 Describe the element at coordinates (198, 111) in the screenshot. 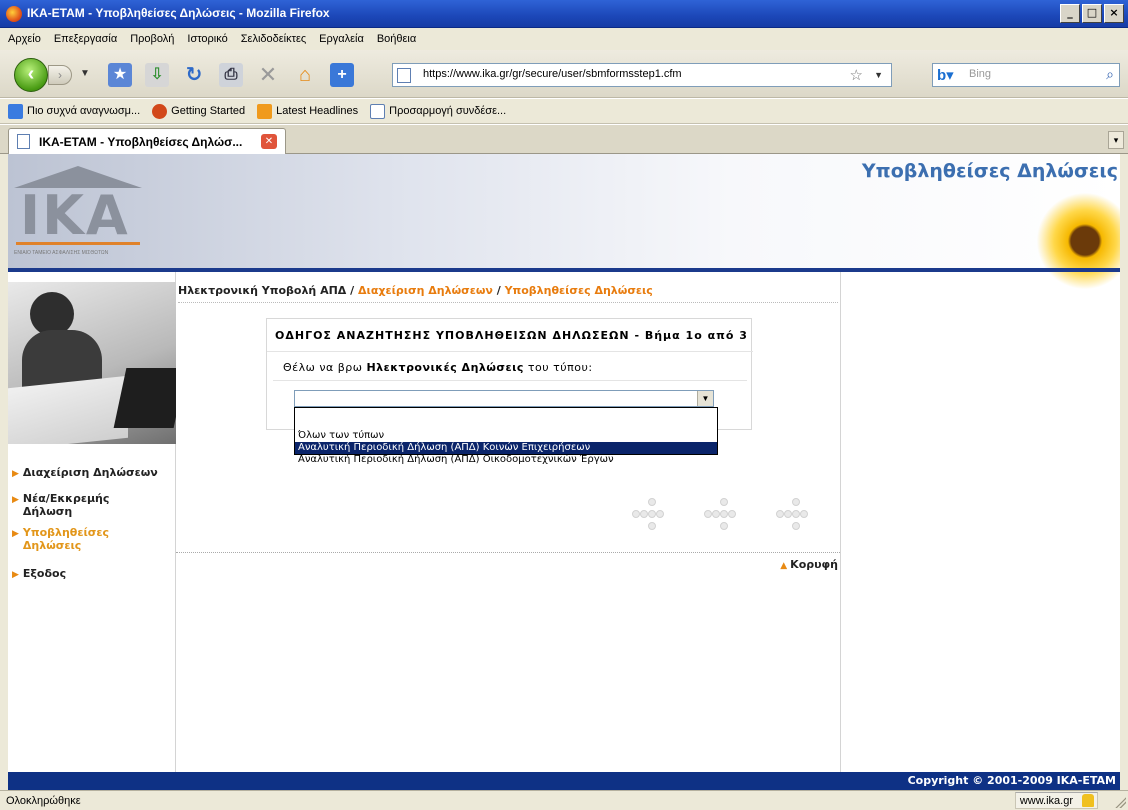

I see `bookmark-getting-started: Getting Started` at that location.